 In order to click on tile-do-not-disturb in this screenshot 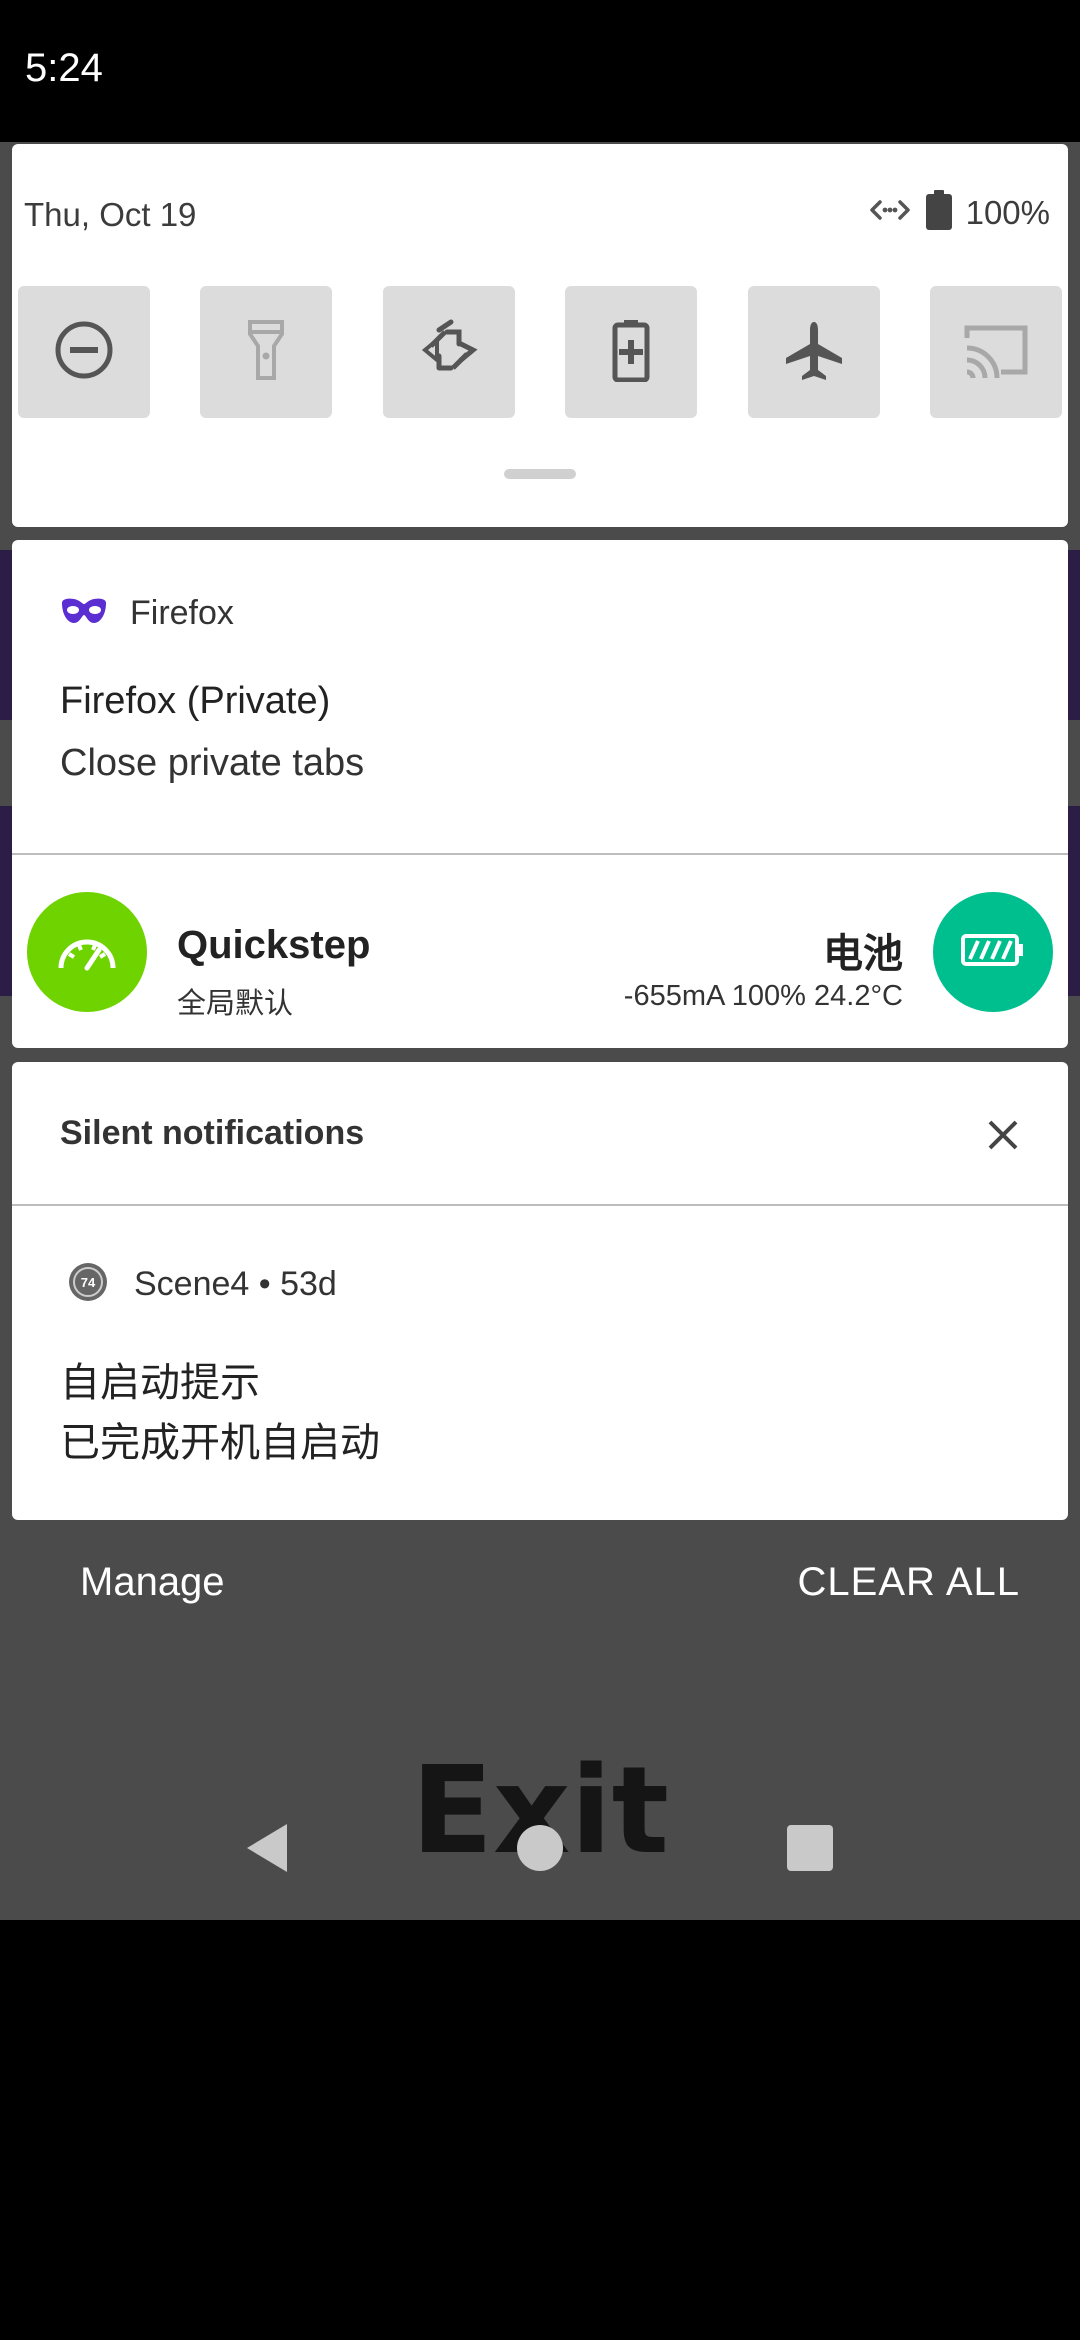, I will do `click(84, 352)`.